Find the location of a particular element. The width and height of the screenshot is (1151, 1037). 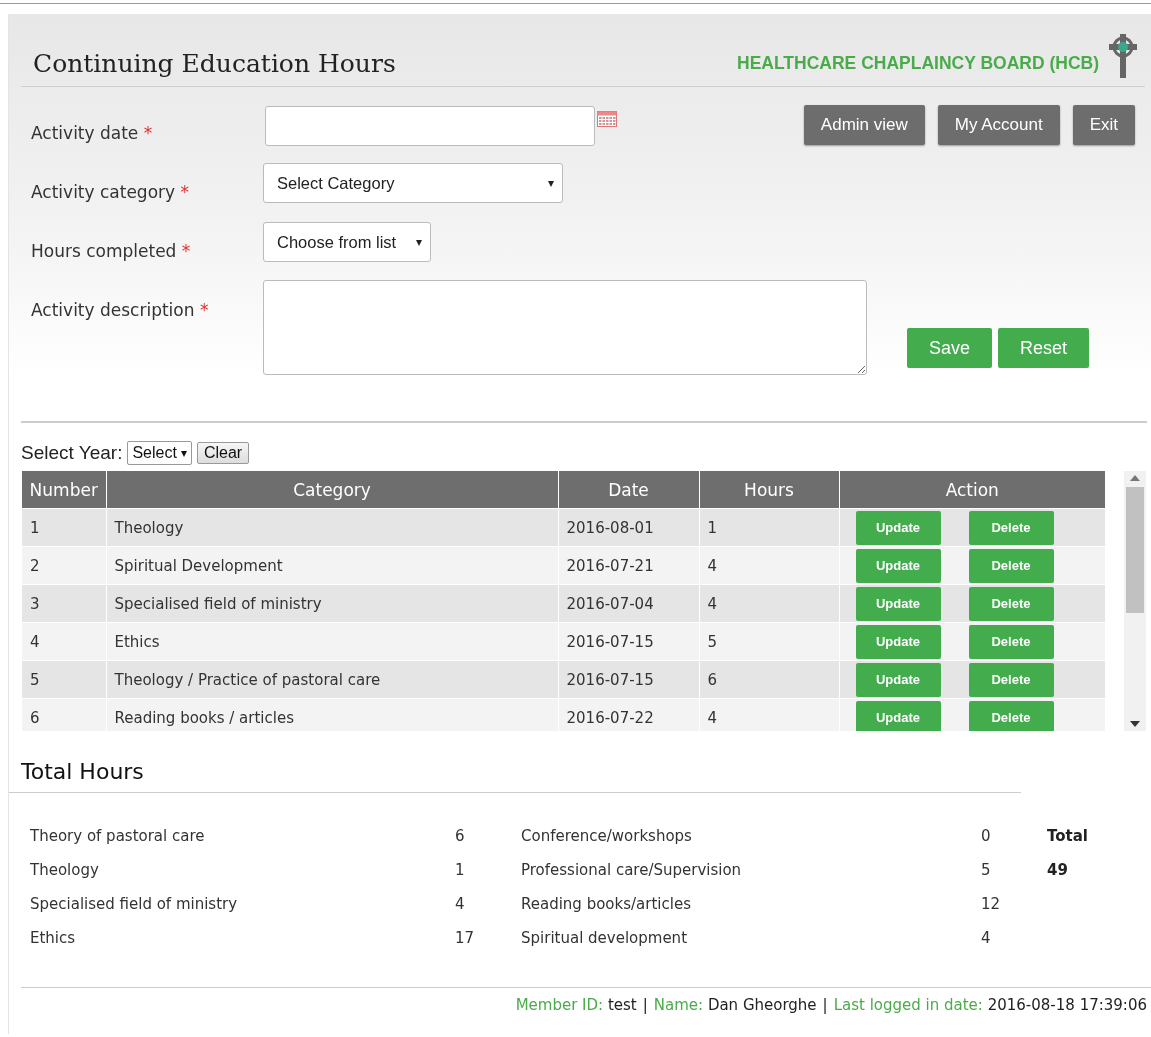

category-label: Spiritual development is located at coordinates (604, 938).